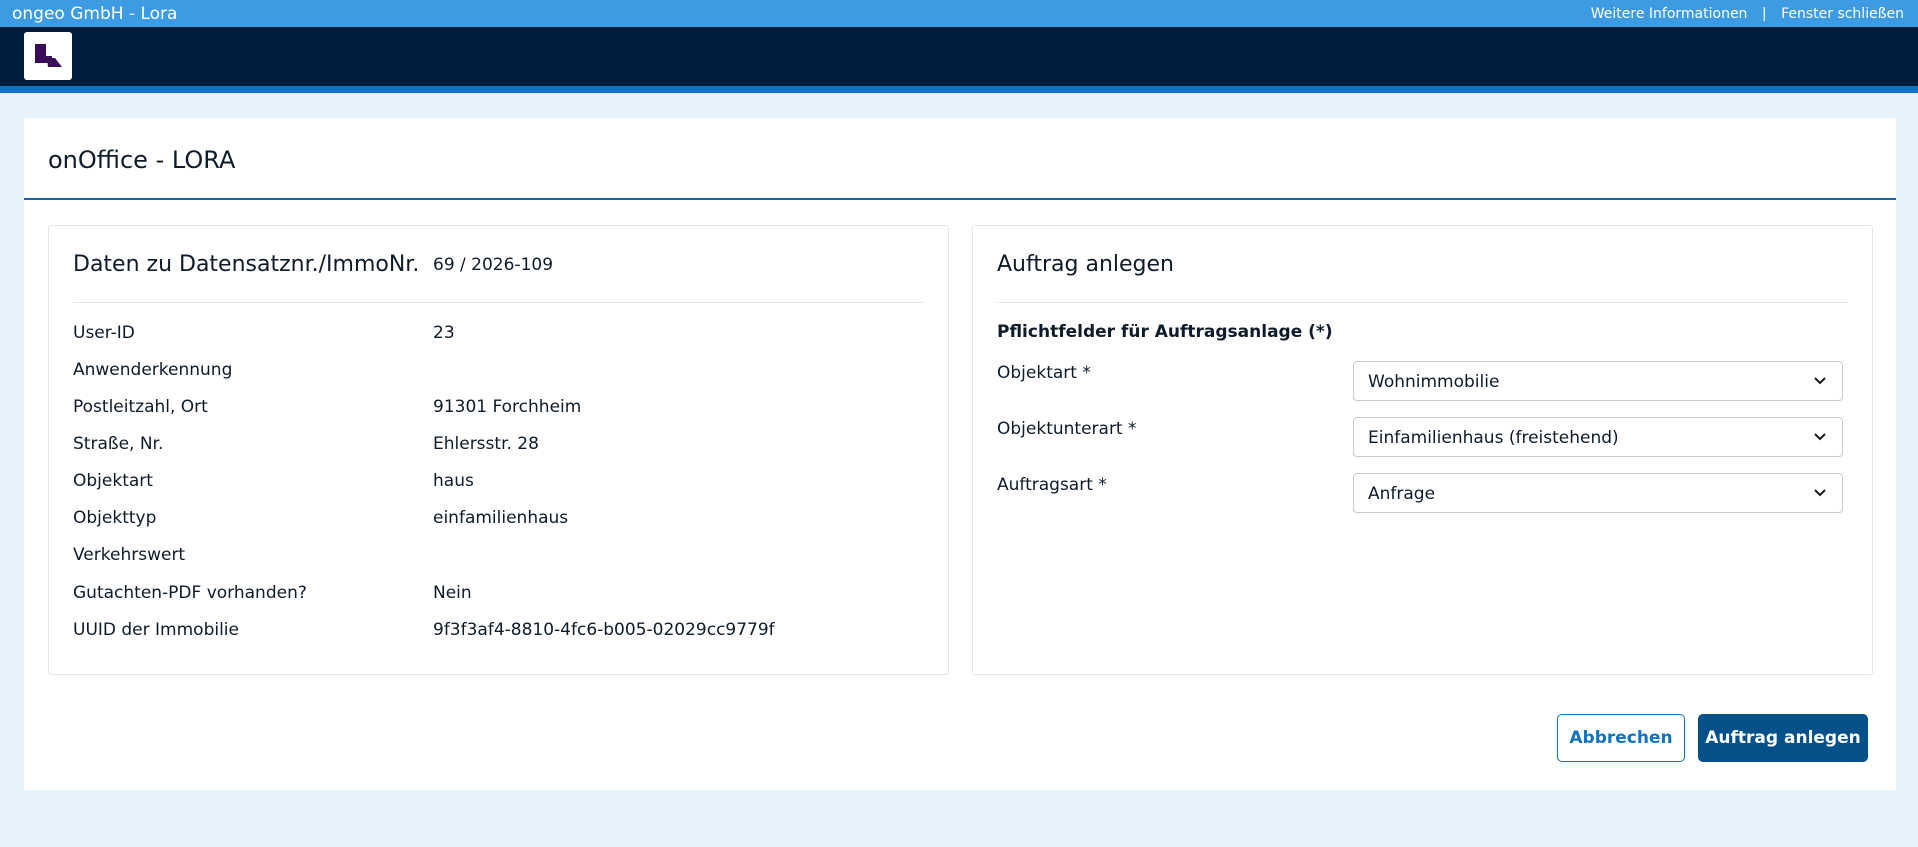 The width and height of the screenshot is (1918, 847). What do you see at coordinates (95, 14) in the screenshot?
I see `window-title: ongeo GmbH - Lora` at bounding box center [95, 14].